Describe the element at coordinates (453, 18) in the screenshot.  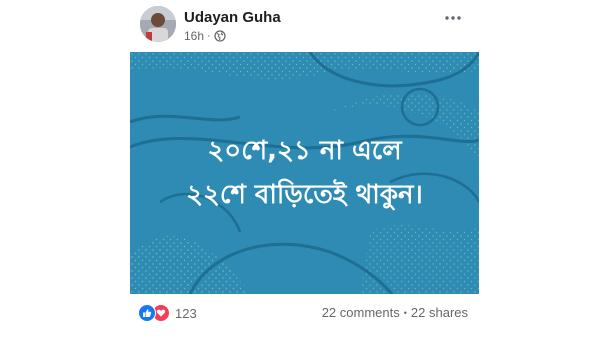
I see `ellipsis-icon` at that location.